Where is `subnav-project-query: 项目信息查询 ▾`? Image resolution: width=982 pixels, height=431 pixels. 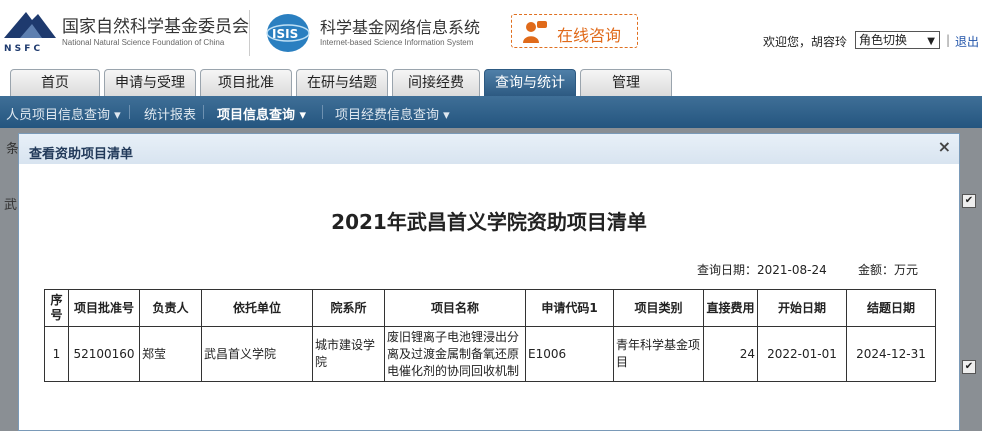
subnav-project-query: 项目信息查询 ▾ is located at coordinates (261, 113).